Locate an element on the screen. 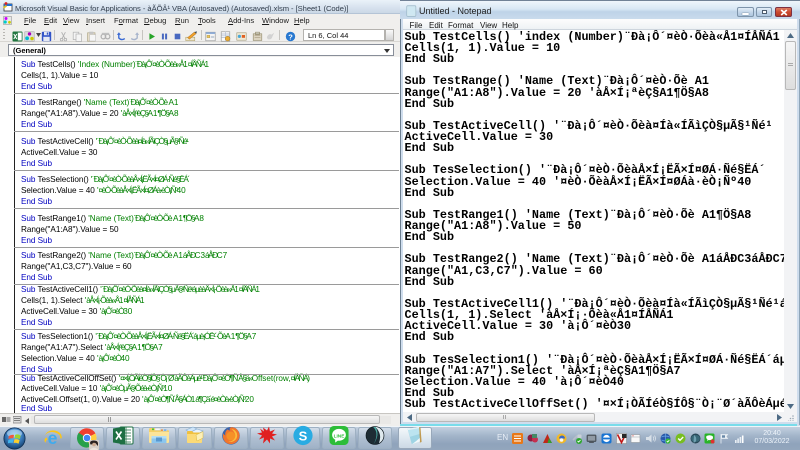 The height and width of the screenshot is (450, 800). svg-text: LINE is located at coordinates (339, 436).